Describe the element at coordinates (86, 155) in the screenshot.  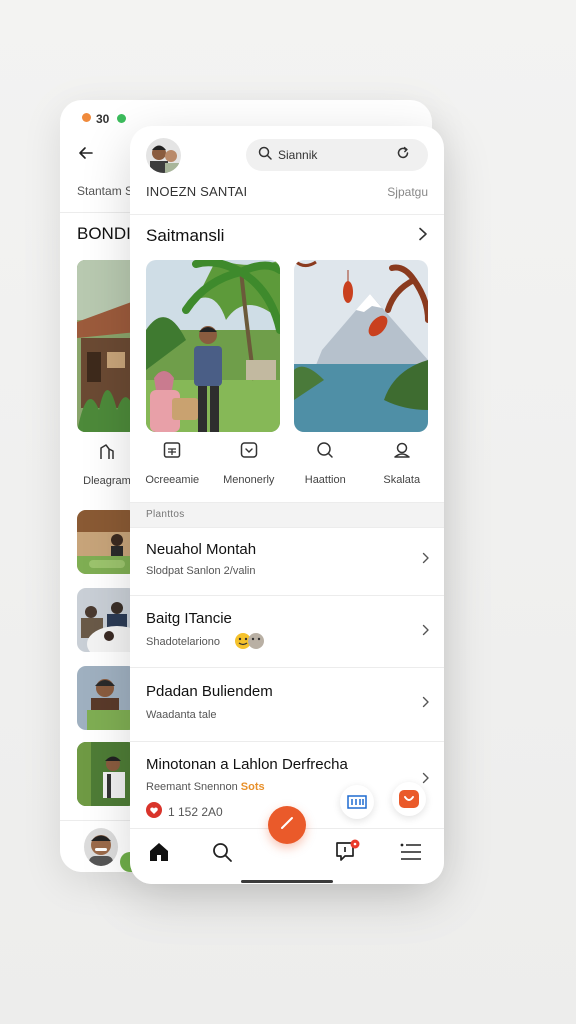
I see `back-arrow-icon` at that location.